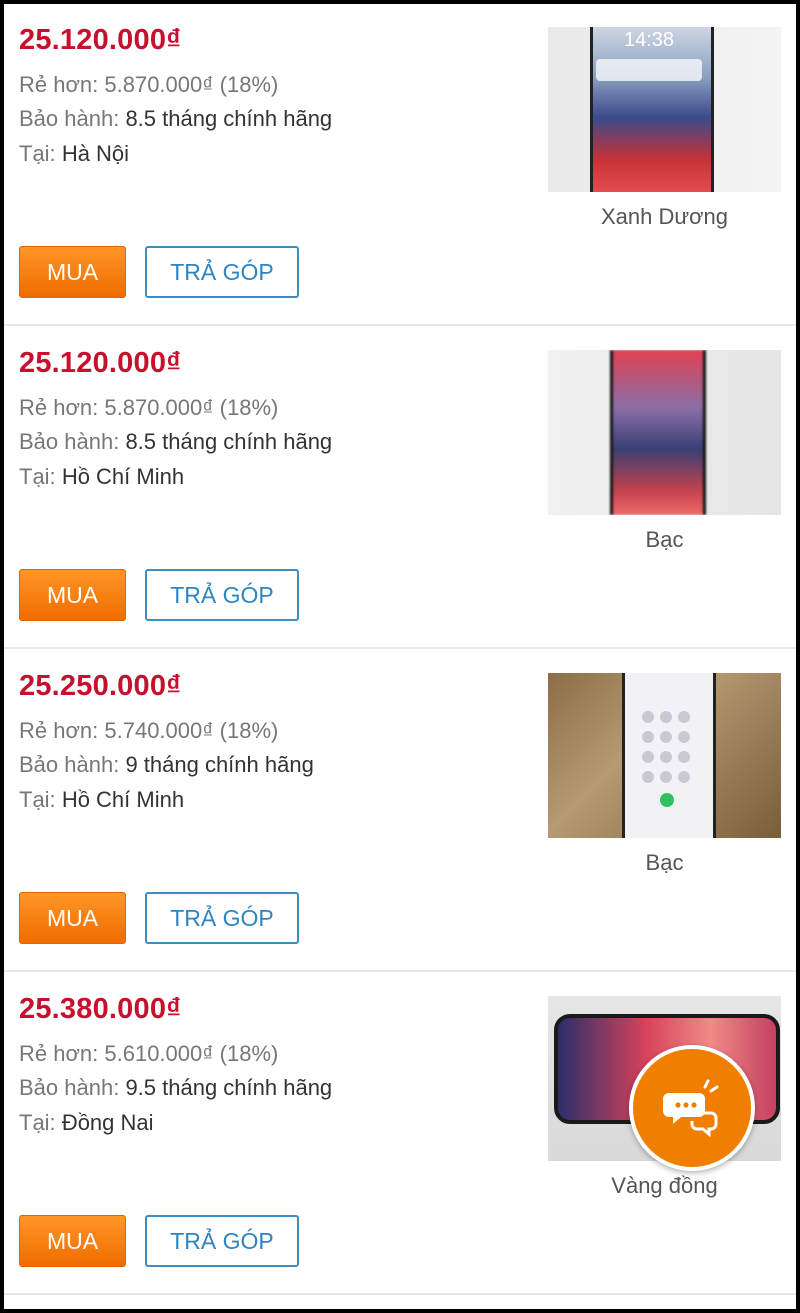 The height and width of the screenshot is (1313, 800). Describe the element at coordinates (664, 216) in the screenshot. I see `color-name: Xanh Dương` at that location.